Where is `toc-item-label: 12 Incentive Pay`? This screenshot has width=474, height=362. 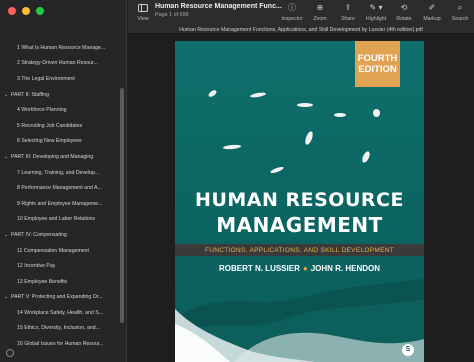 toc-item-label: 12 Incentive Pay is located at coordinates (36, 266).